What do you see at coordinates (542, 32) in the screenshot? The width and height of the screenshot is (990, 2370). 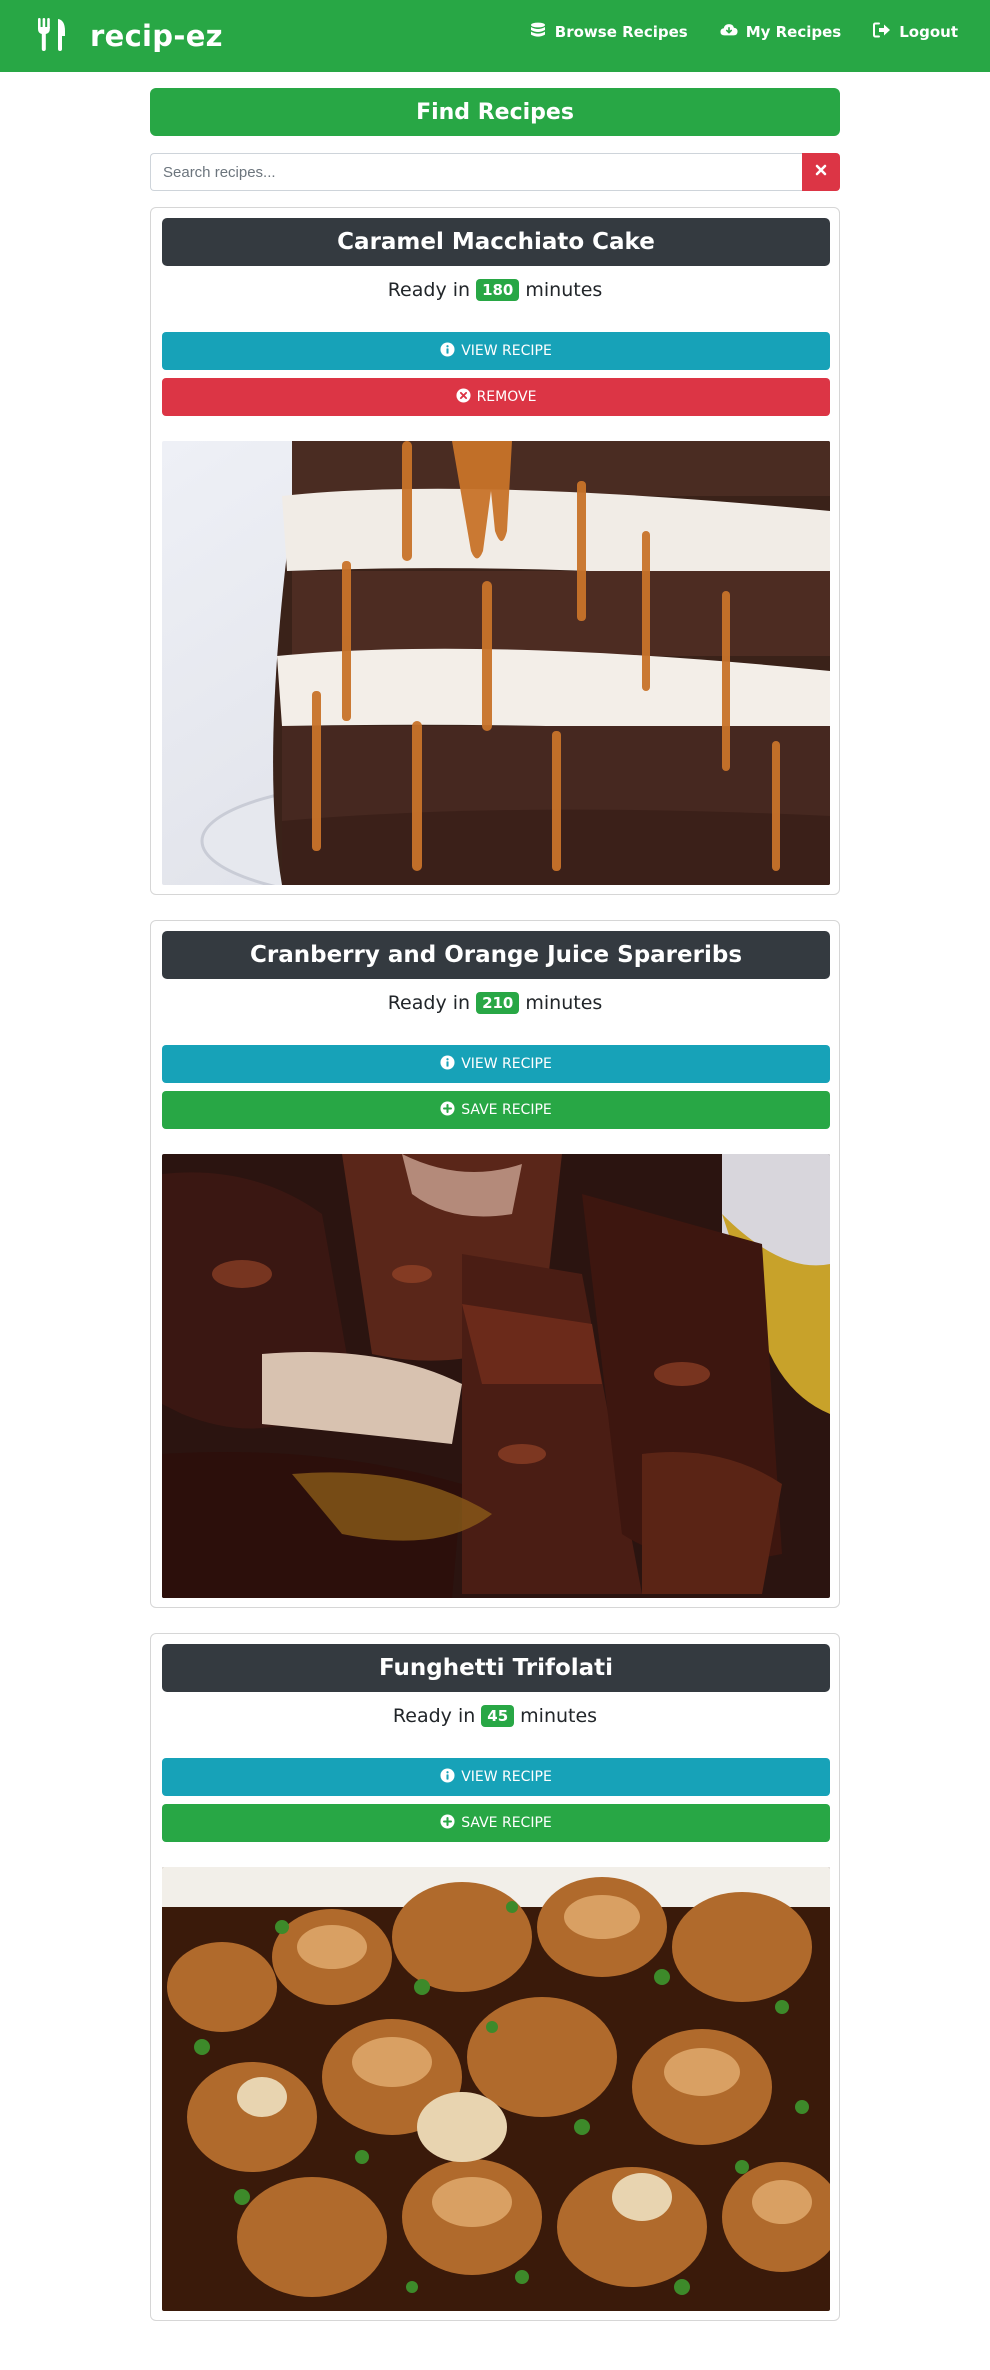 I see `database-icon` at bounding box center [542, 32].